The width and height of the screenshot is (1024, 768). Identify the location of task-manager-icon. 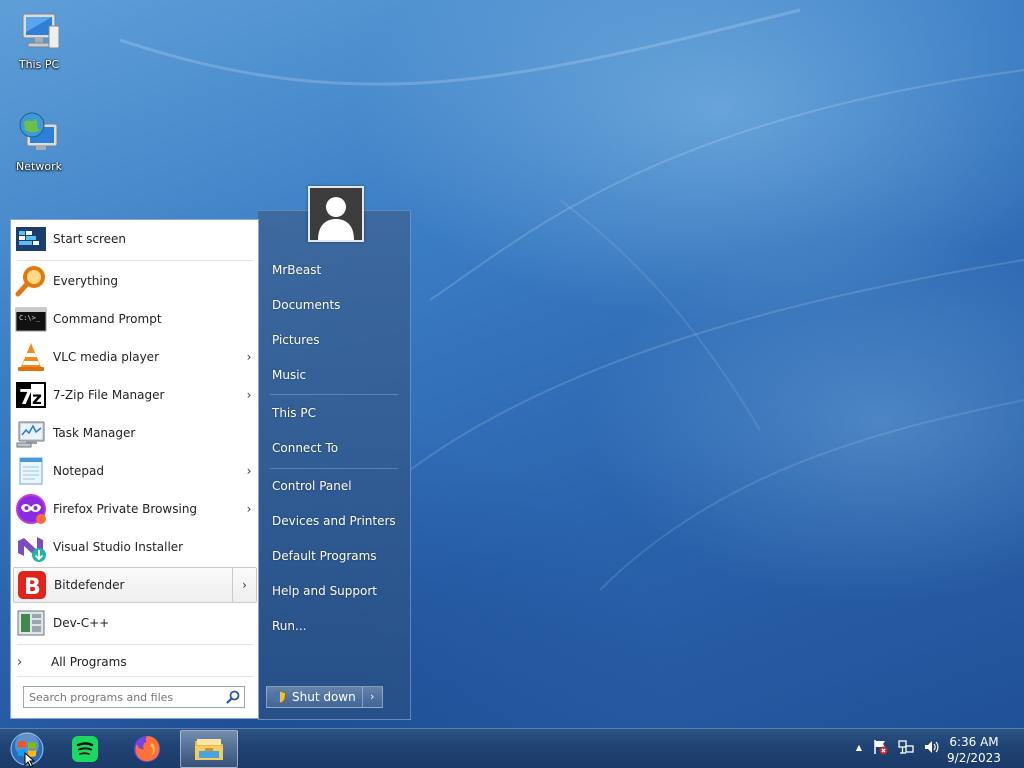
(31, 433).